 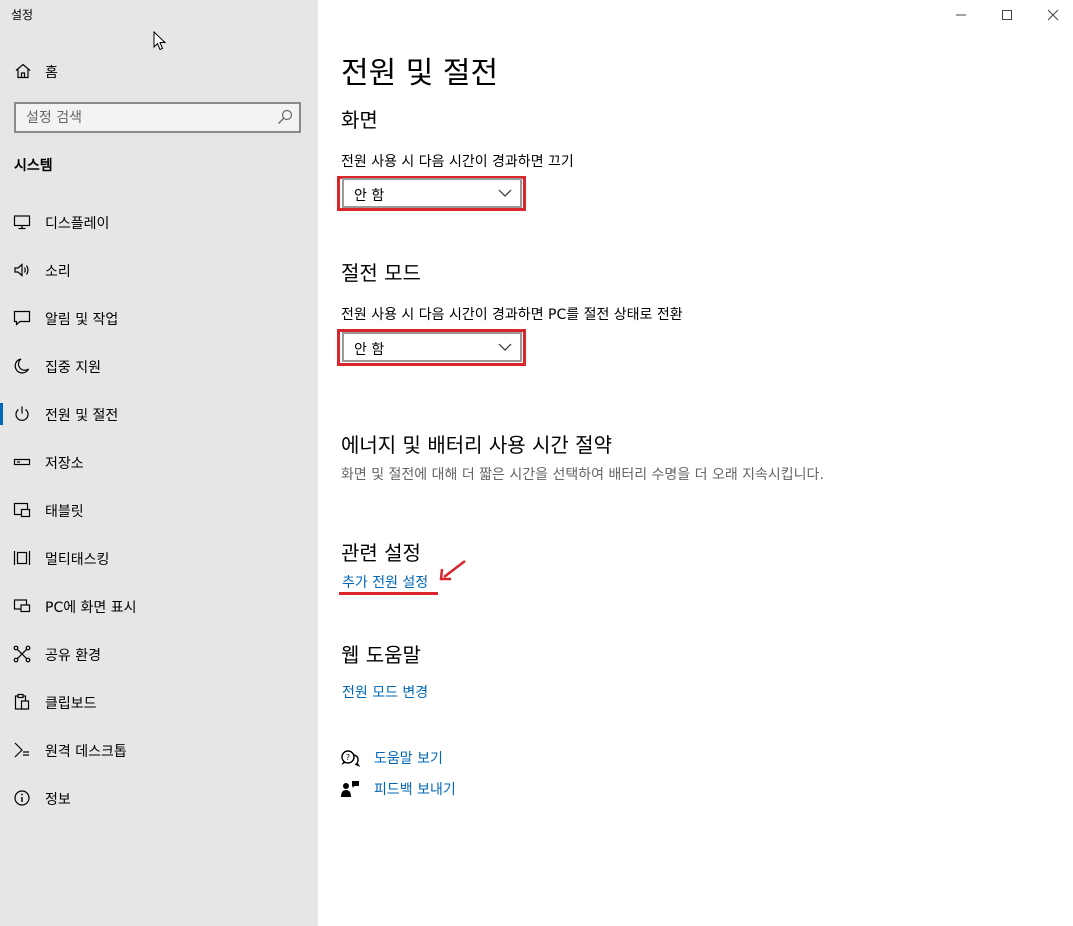 I want to click on sidebar-item-label: 홈, so click(x=51, y=73).